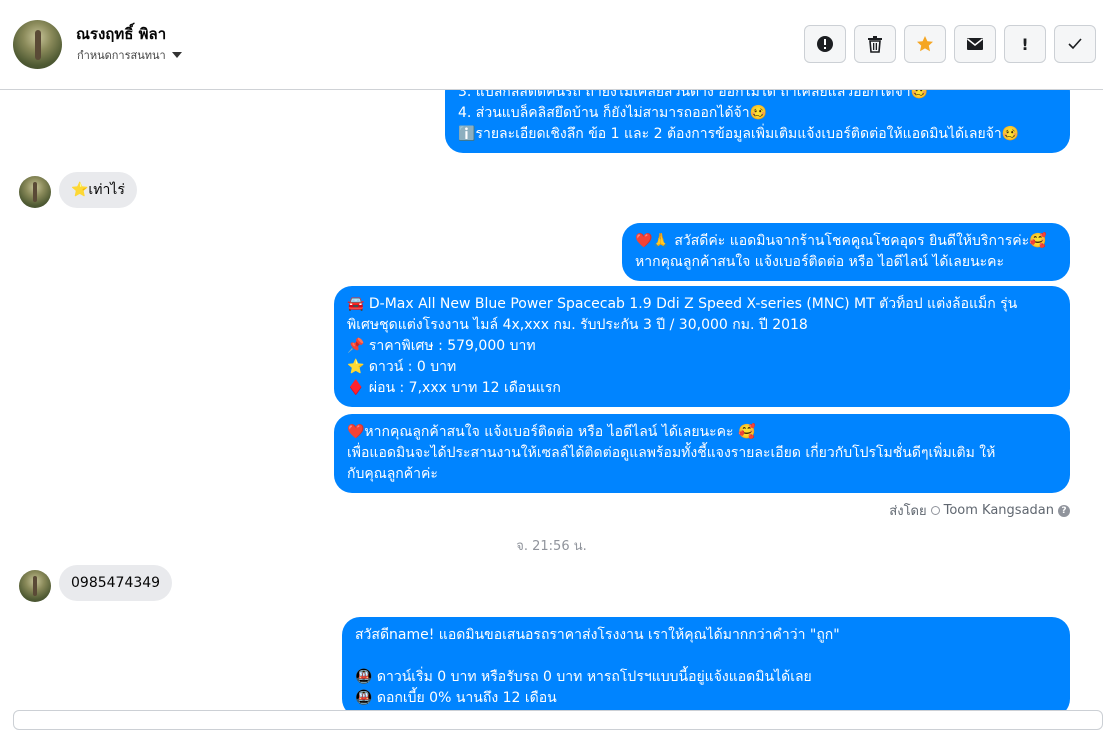  I want to click on incoming-message: 0985474349, so click(116, 583).